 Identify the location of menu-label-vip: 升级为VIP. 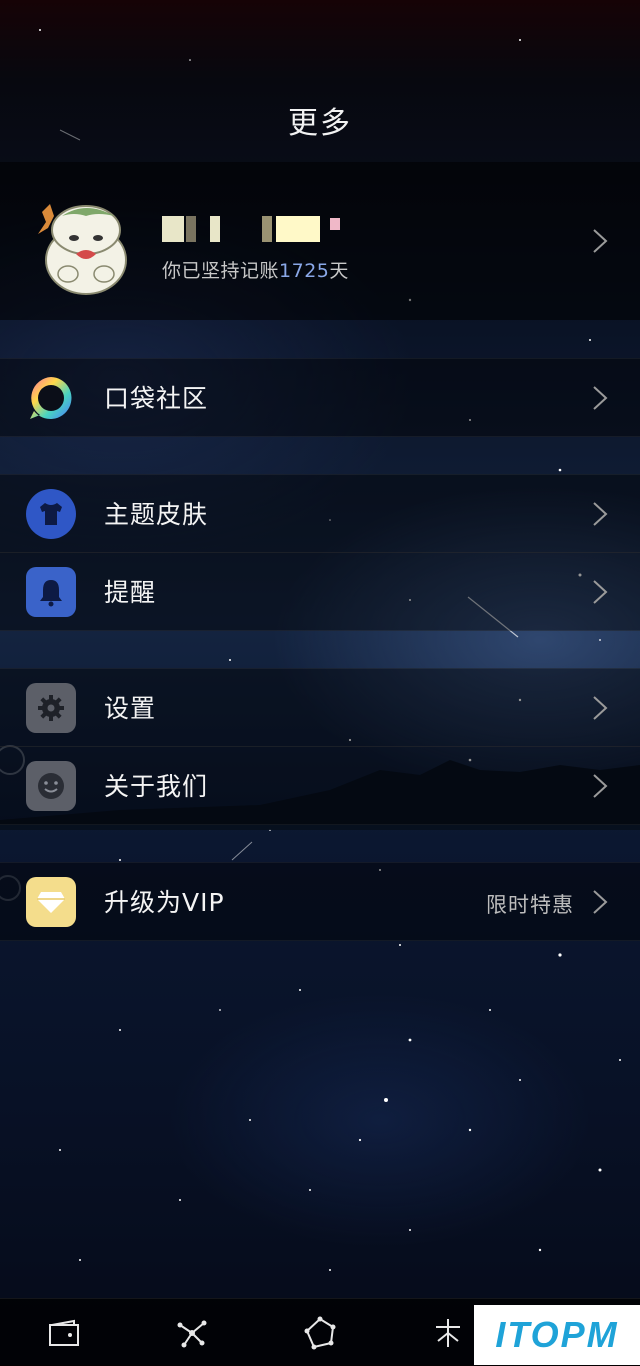
(164, 902).